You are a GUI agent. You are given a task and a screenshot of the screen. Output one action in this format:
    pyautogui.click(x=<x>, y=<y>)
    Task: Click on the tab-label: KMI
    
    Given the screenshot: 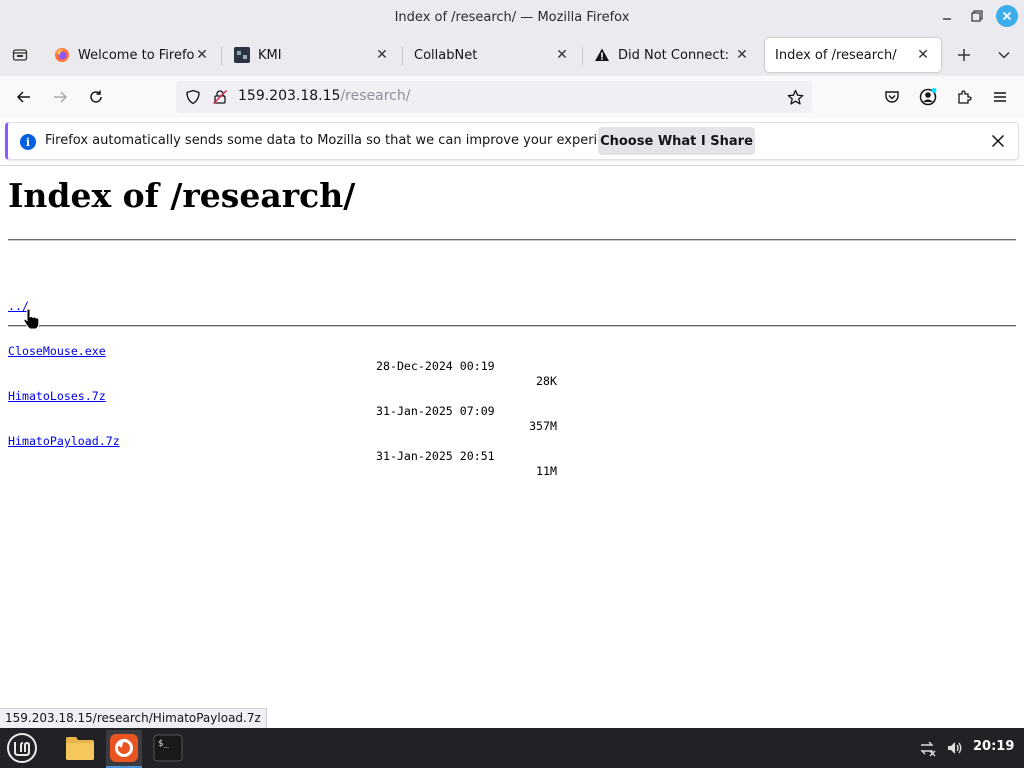 What is the action you would take?
    pyautogui.click(x=270, y=55)
    